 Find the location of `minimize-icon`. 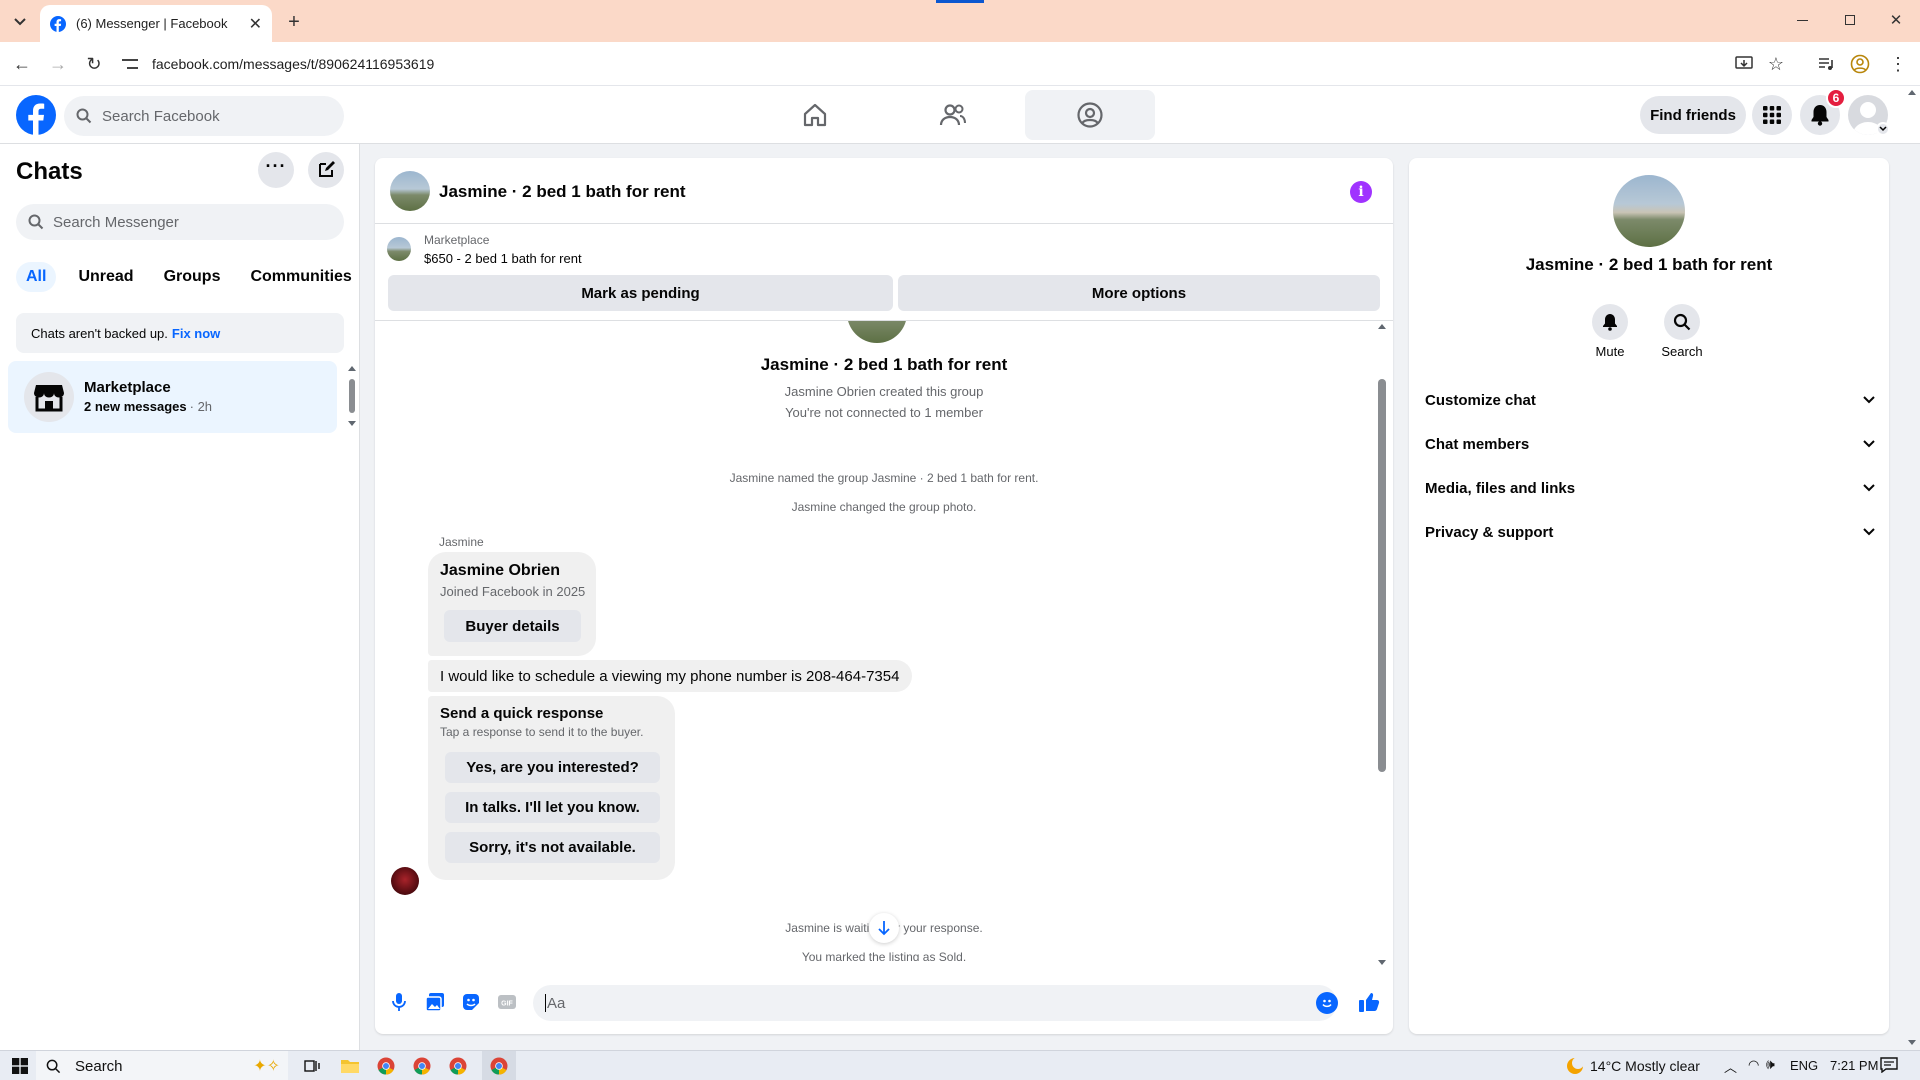

minimize-icon is located at coordinates (1802, 20).